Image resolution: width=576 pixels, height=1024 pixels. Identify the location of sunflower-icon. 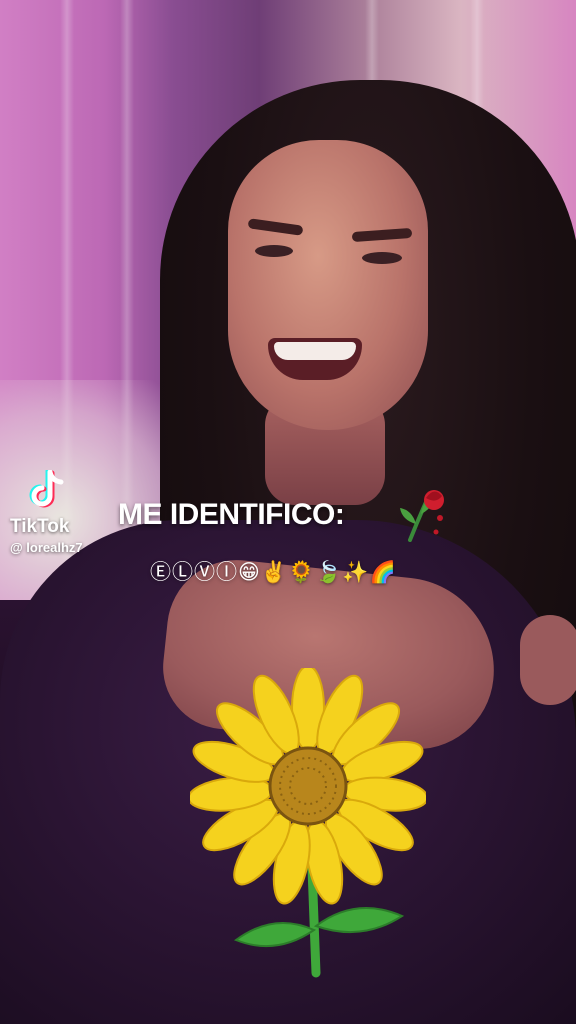
(308, 823).